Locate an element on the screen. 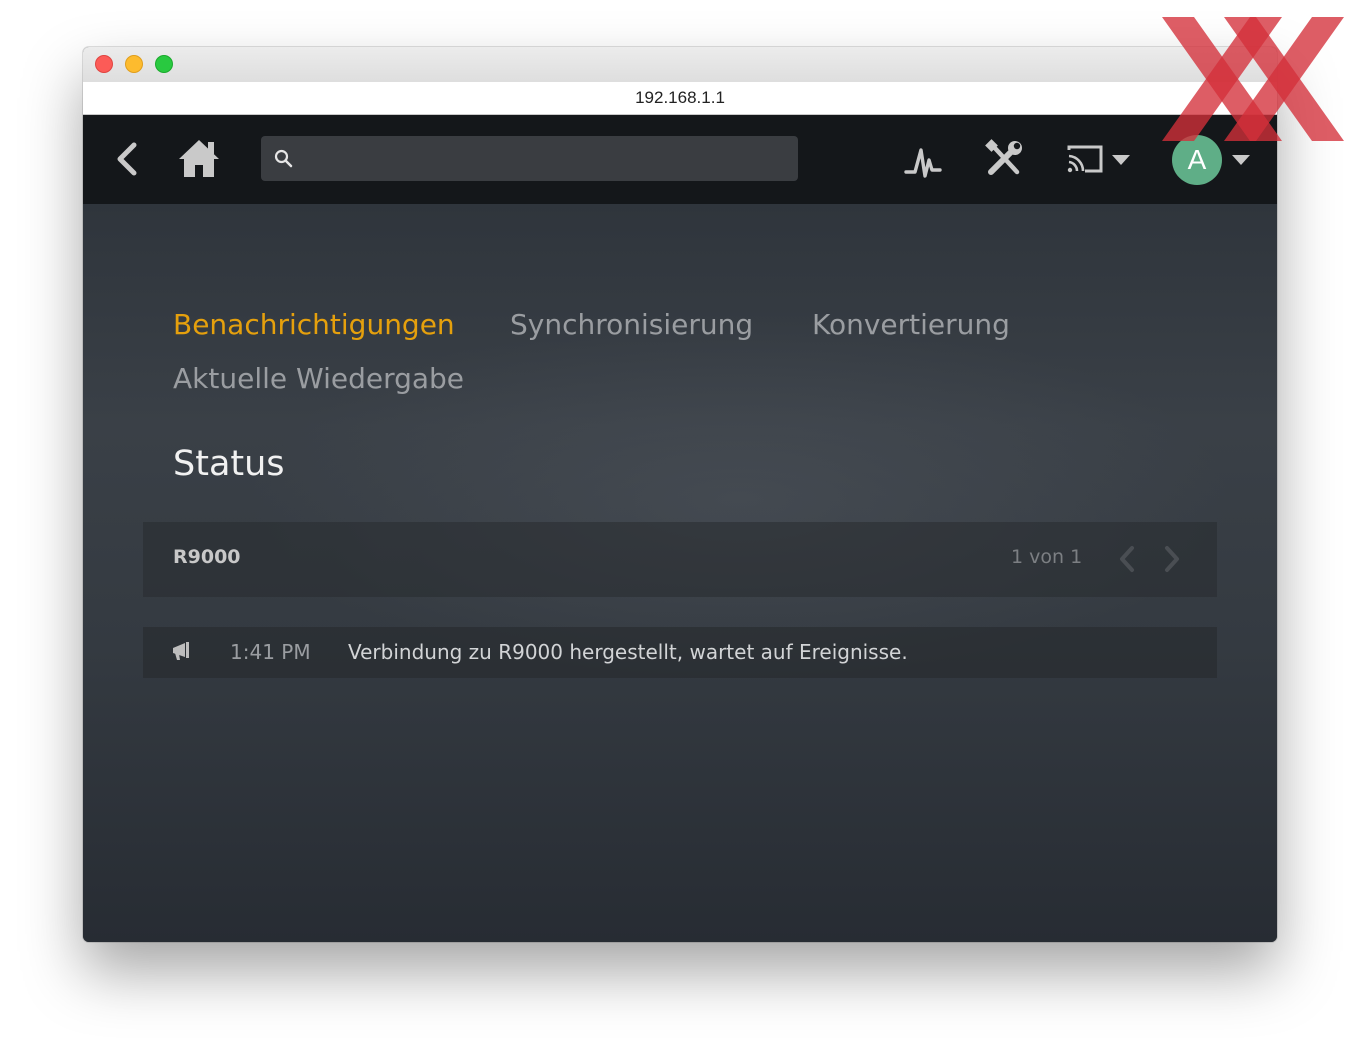 This screenshot has height=1062, width=1360. settings-button is located at coordinates (1004, 159).